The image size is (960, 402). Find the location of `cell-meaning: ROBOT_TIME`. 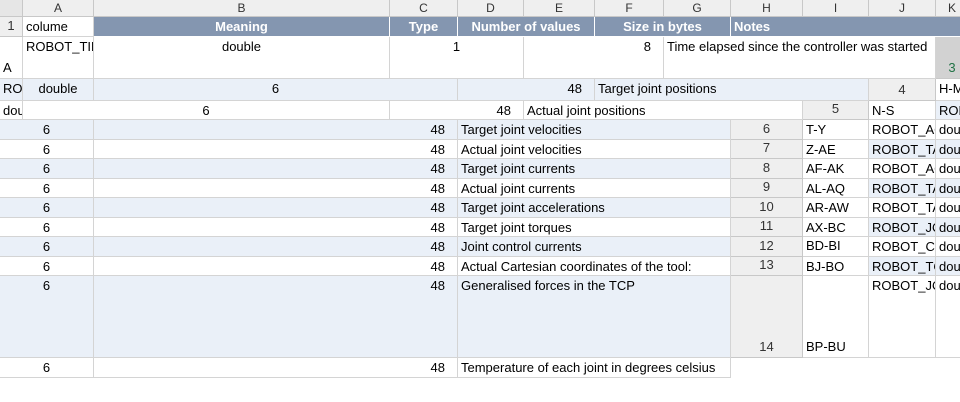

cell-meaning: ROBOT_TIME is located at coordinates (58, 58).